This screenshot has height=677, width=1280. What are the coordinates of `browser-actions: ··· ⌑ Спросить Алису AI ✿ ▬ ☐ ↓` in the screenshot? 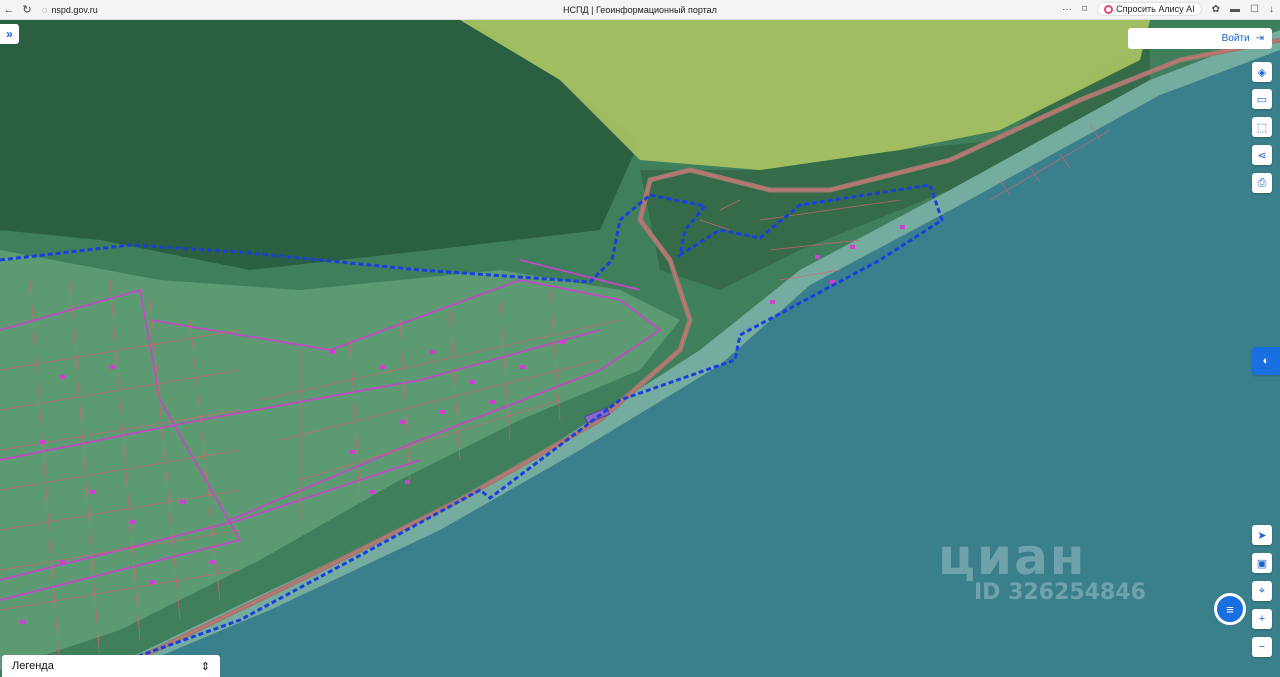 It's located at (1168, 9).